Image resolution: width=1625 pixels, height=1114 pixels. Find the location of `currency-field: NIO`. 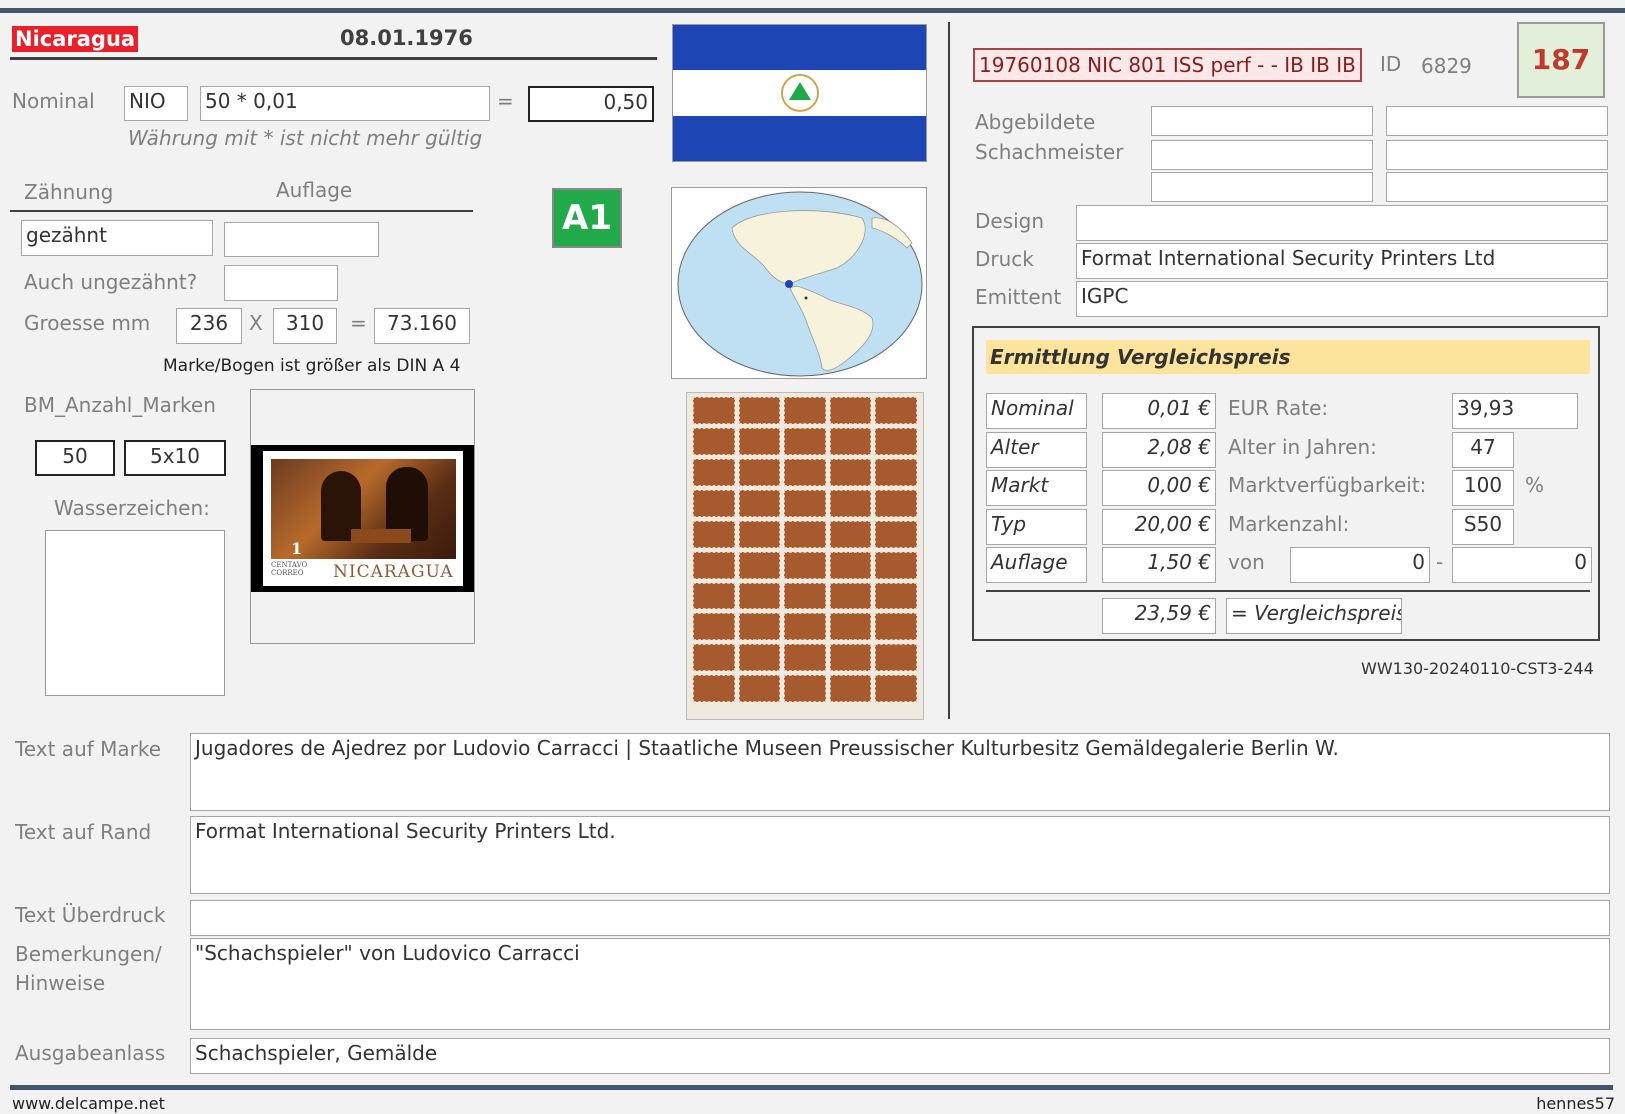

currency-field: NIO is located at coordinates (156, 103).